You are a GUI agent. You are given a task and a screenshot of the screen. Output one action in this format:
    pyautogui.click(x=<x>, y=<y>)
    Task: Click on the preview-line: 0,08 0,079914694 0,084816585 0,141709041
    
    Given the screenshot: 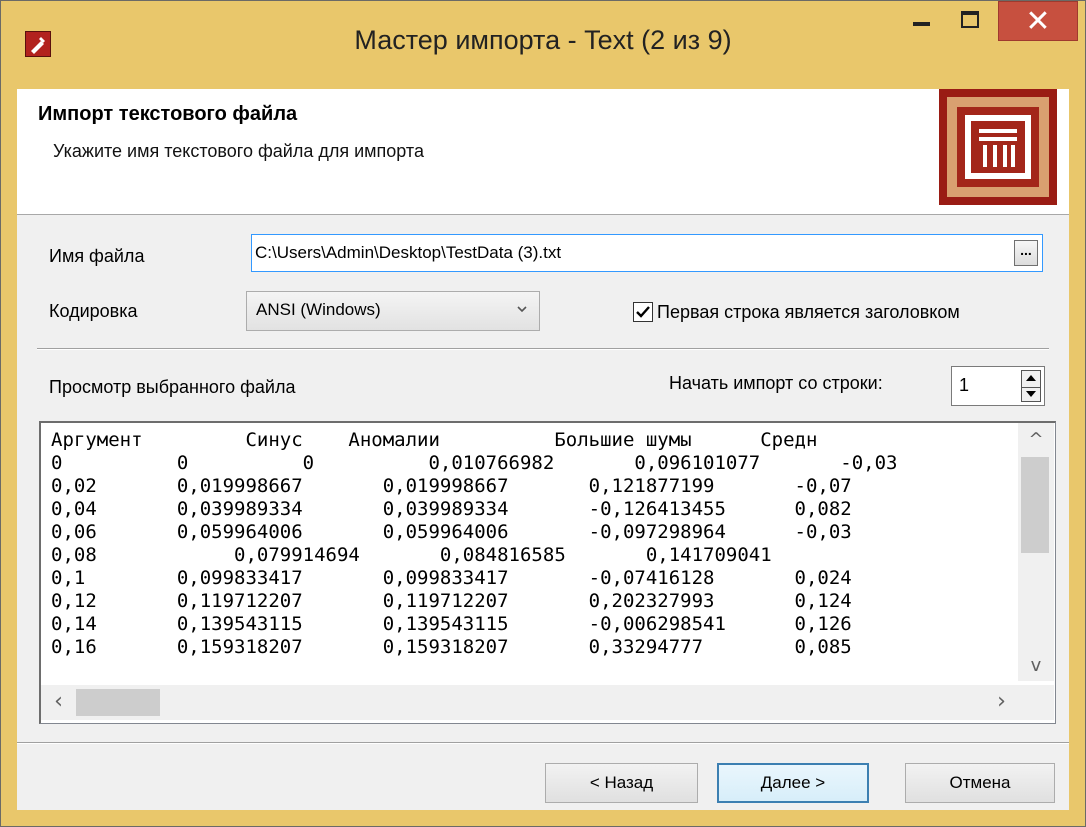 What is the action you would take?
    pyautogui.click(x=411, y=555)
    